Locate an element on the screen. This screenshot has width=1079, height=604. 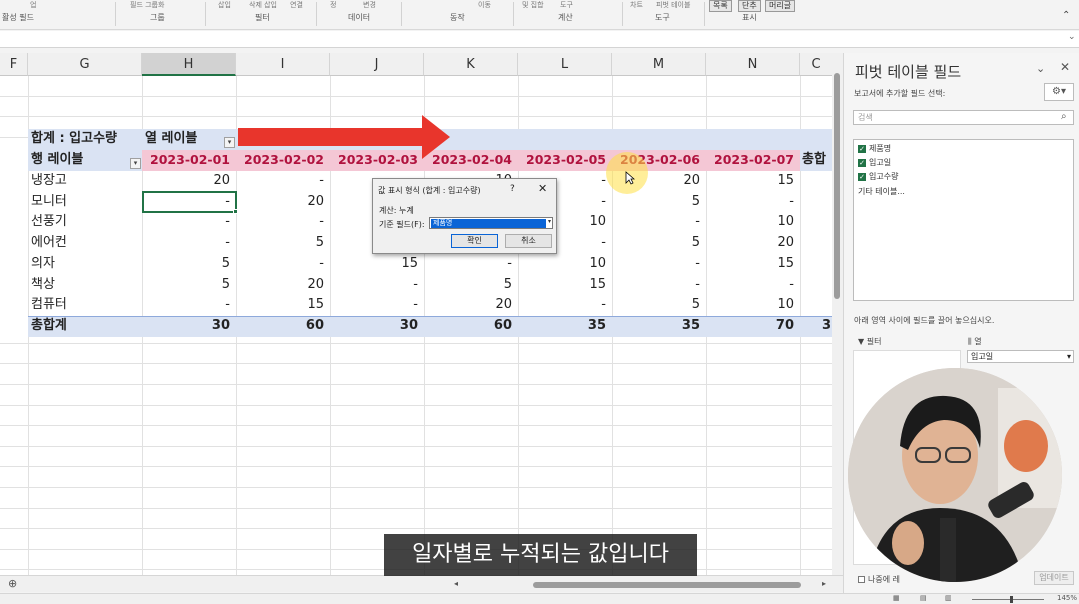
scroll-right-icon: ▸ is located at coordinates (824, 583).